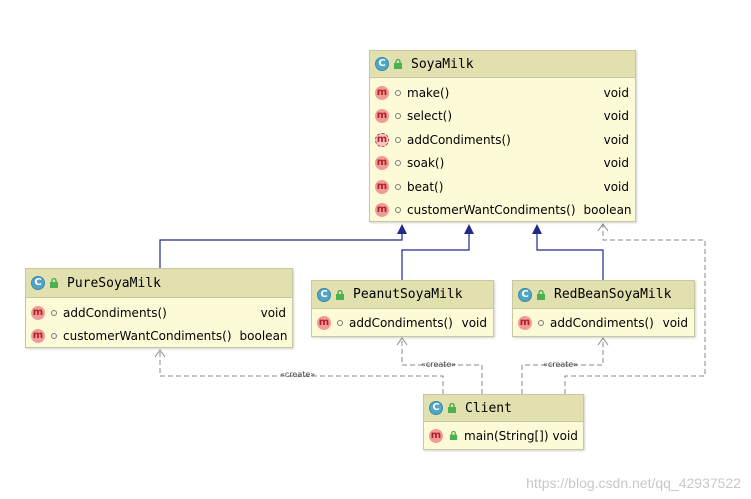  I want to click on class-client: C Client m main(String[]) void, so click(503, 422).